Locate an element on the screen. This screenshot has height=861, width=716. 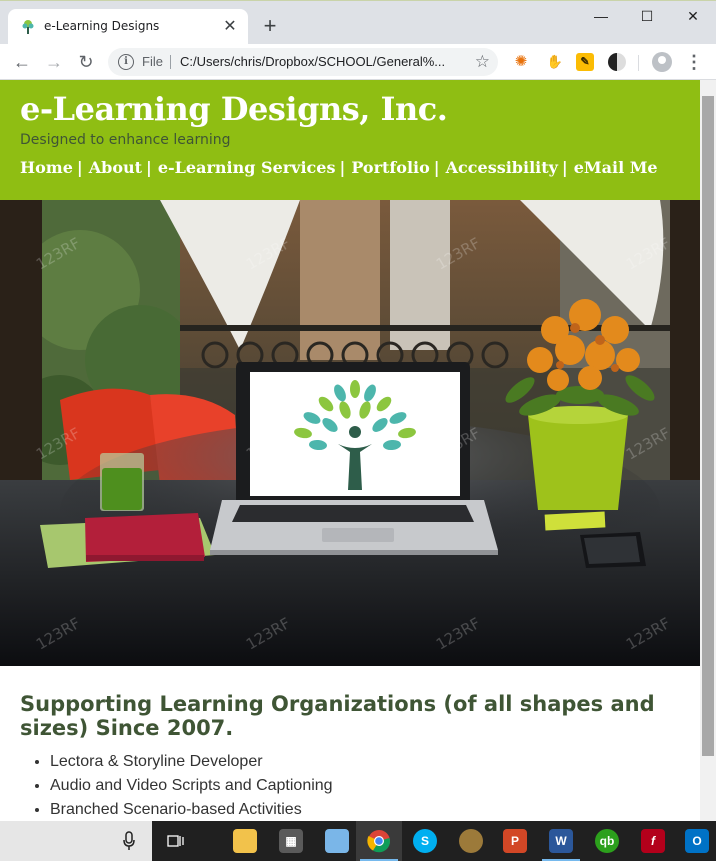
quickbooks-icon: qb is located at coordinates (607, 841).